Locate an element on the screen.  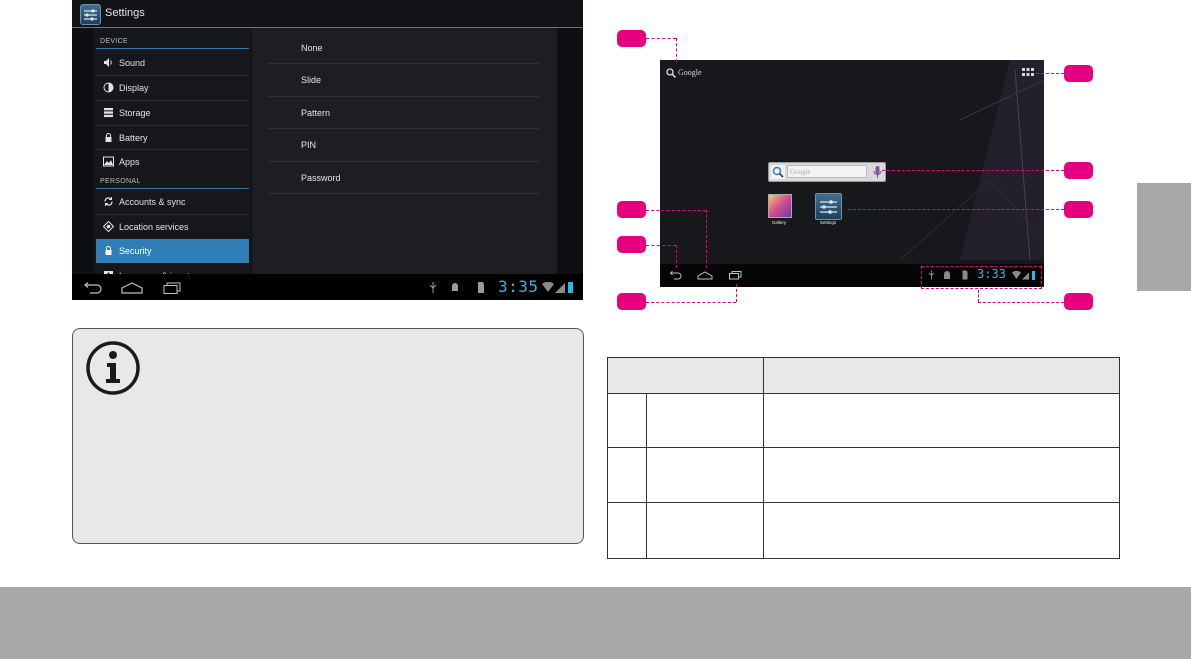
status-area-highlight is located at coordinates (981, 277).